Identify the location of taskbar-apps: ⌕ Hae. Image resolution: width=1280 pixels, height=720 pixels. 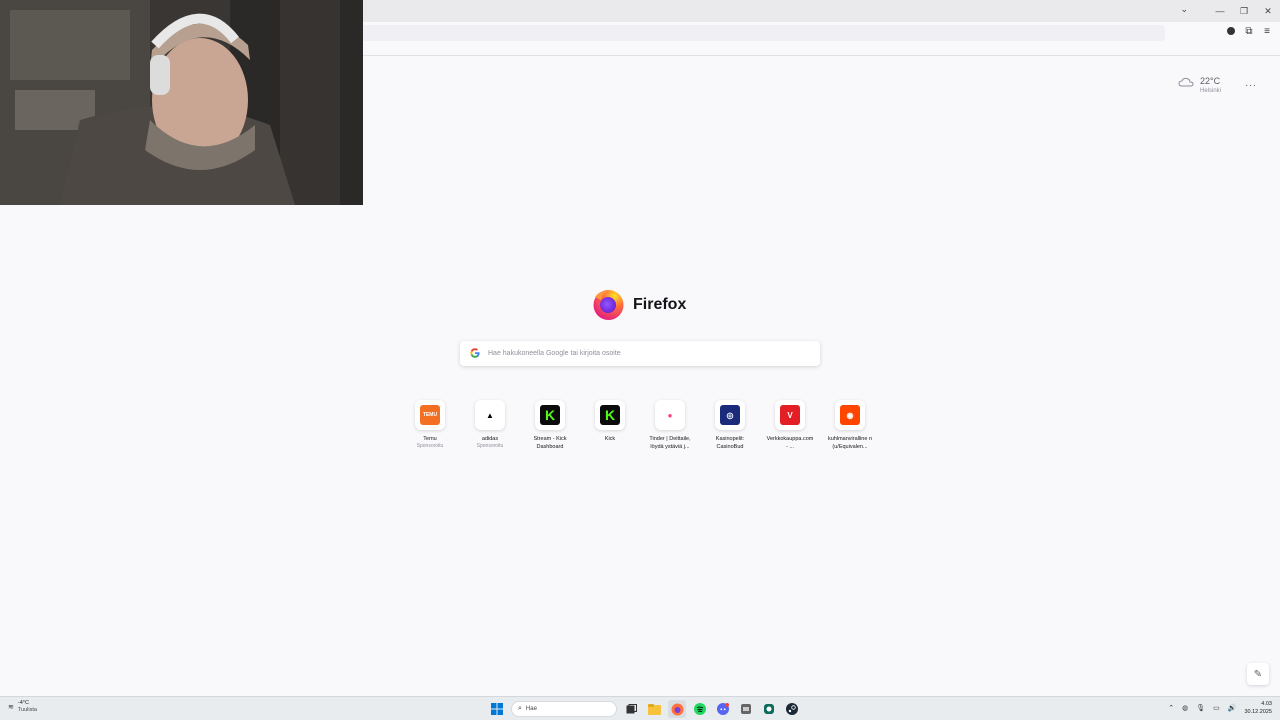
(644, 709).